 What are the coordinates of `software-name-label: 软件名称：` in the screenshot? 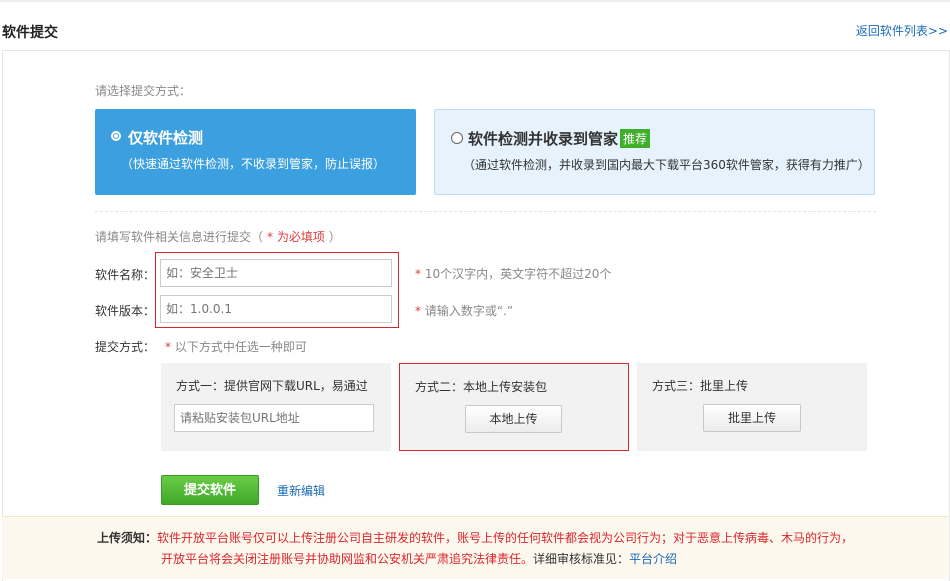 It's located at (125, 275).